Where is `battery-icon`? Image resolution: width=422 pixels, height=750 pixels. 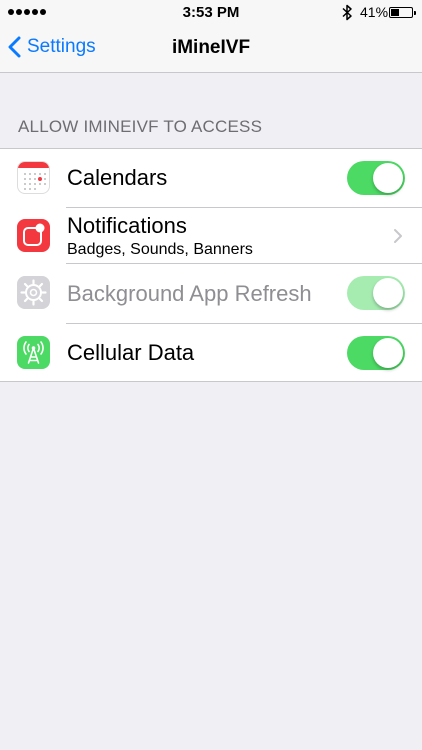
battery-icon is located at coordinates (402, 12).